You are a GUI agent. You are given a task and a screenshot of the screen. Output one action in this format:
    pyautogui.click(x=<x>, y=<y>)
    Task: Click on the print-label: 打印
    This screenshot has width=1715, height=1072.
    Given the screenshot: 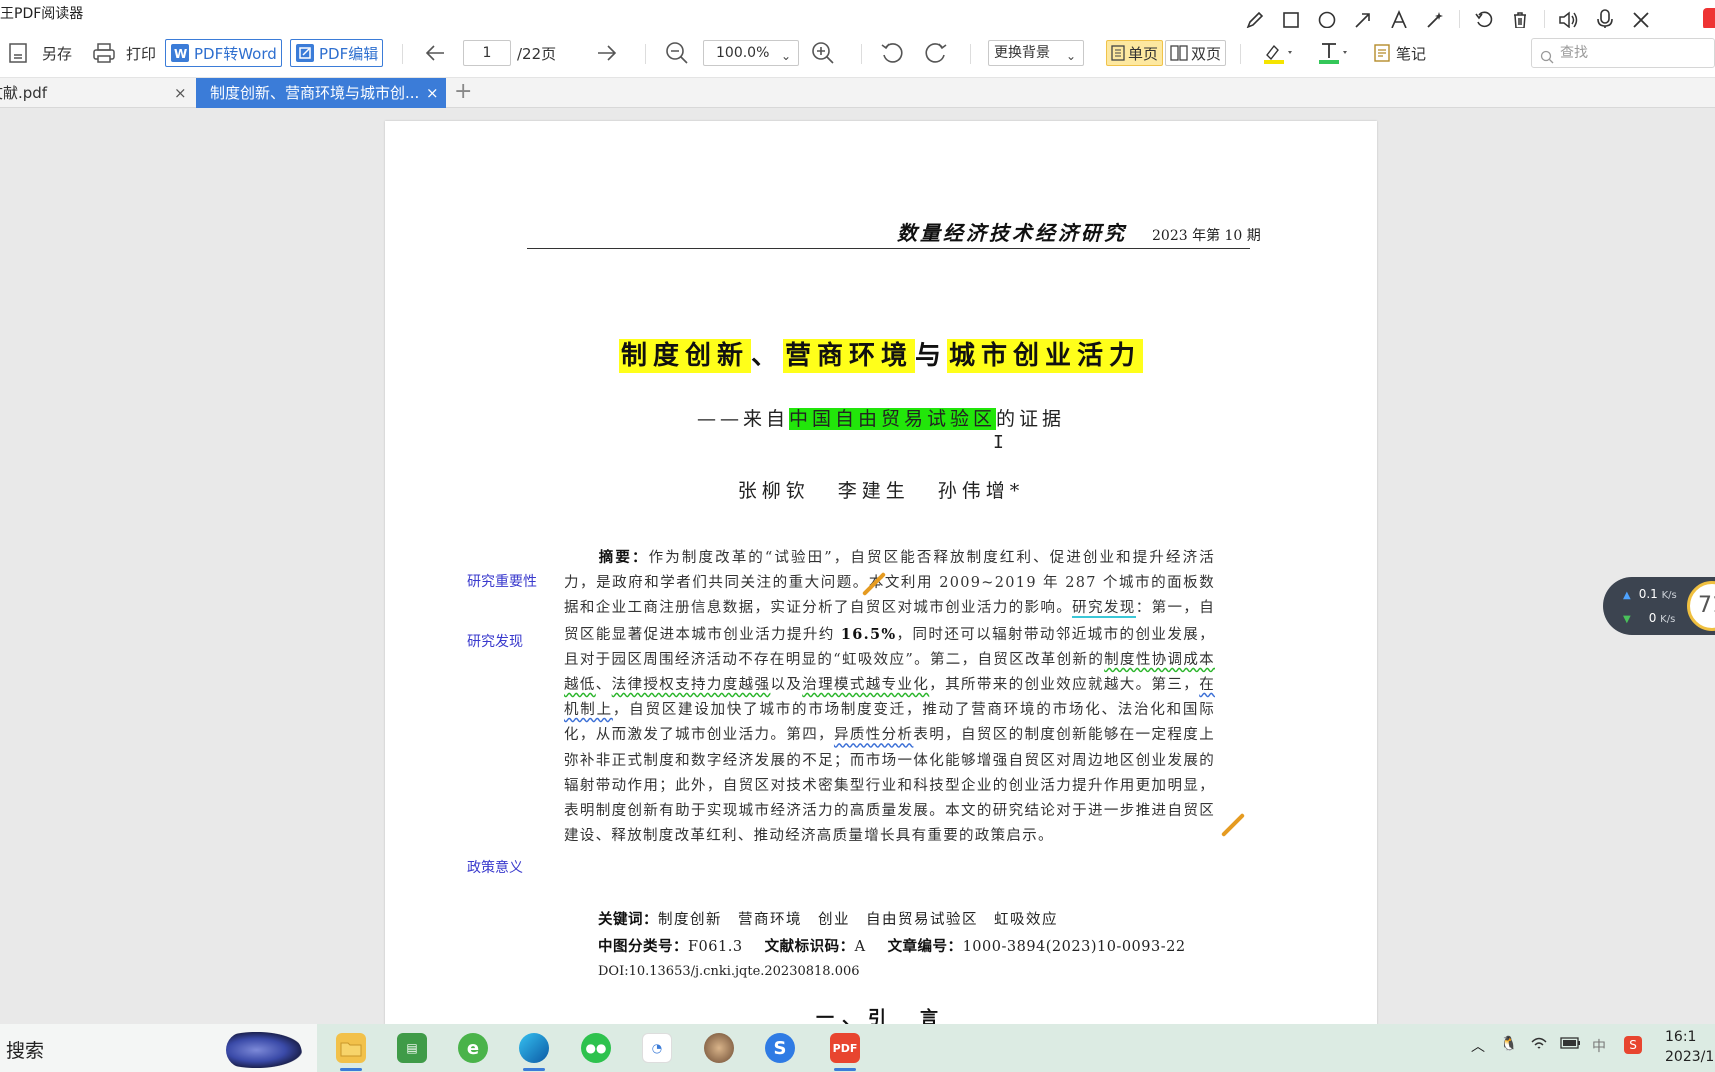 What is the action you would take?
    pyautogui.click(x=141, y=53)
    